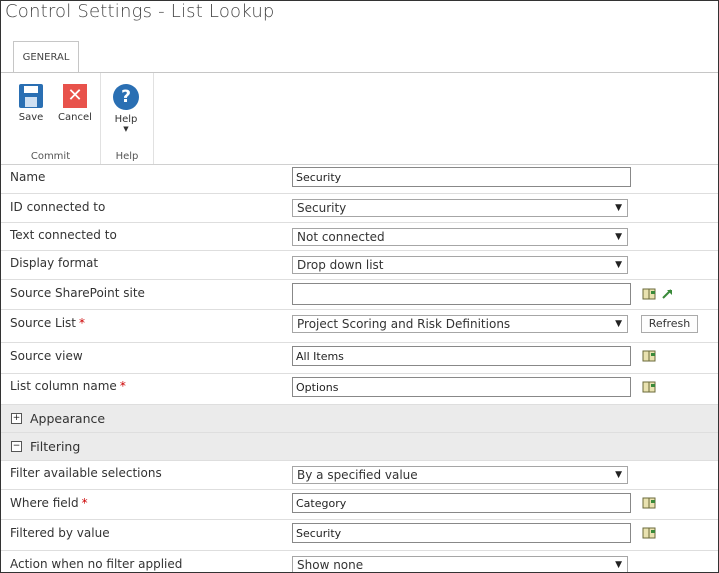 The width and height of the screenshot is (719, 573). I want to click on text-connected-label: Text connected to, so click(63, 235).